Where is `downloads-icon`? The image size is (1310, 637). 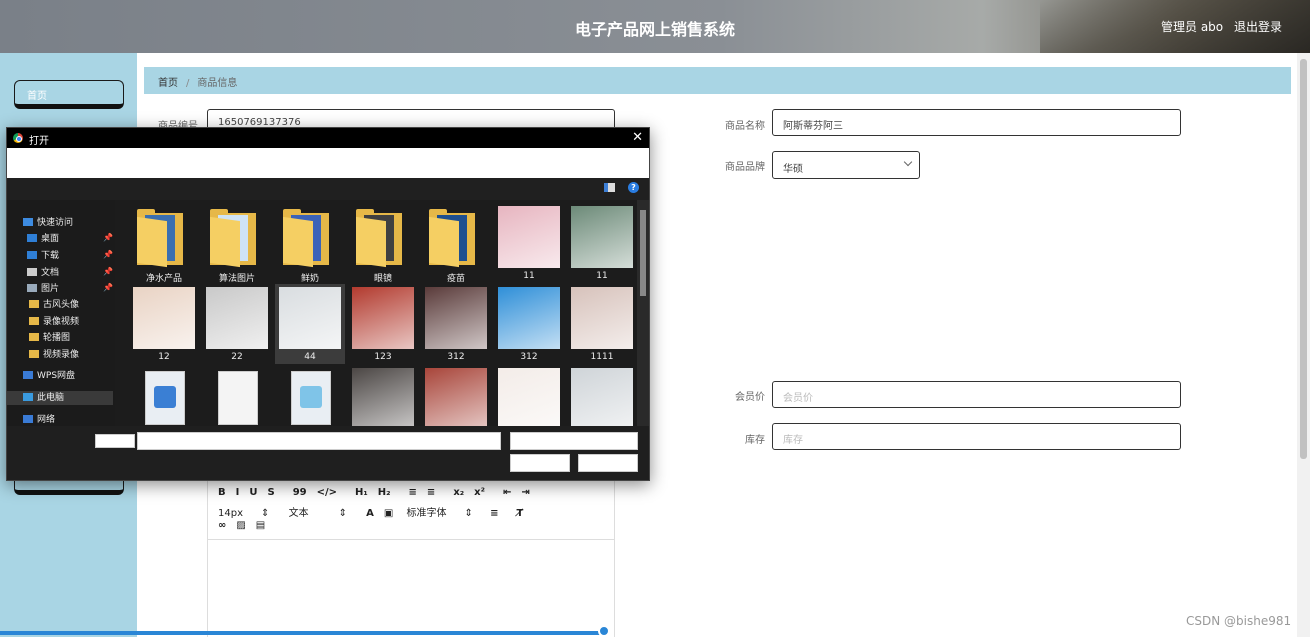
downloads-icon is located at coordinates (32, 255).